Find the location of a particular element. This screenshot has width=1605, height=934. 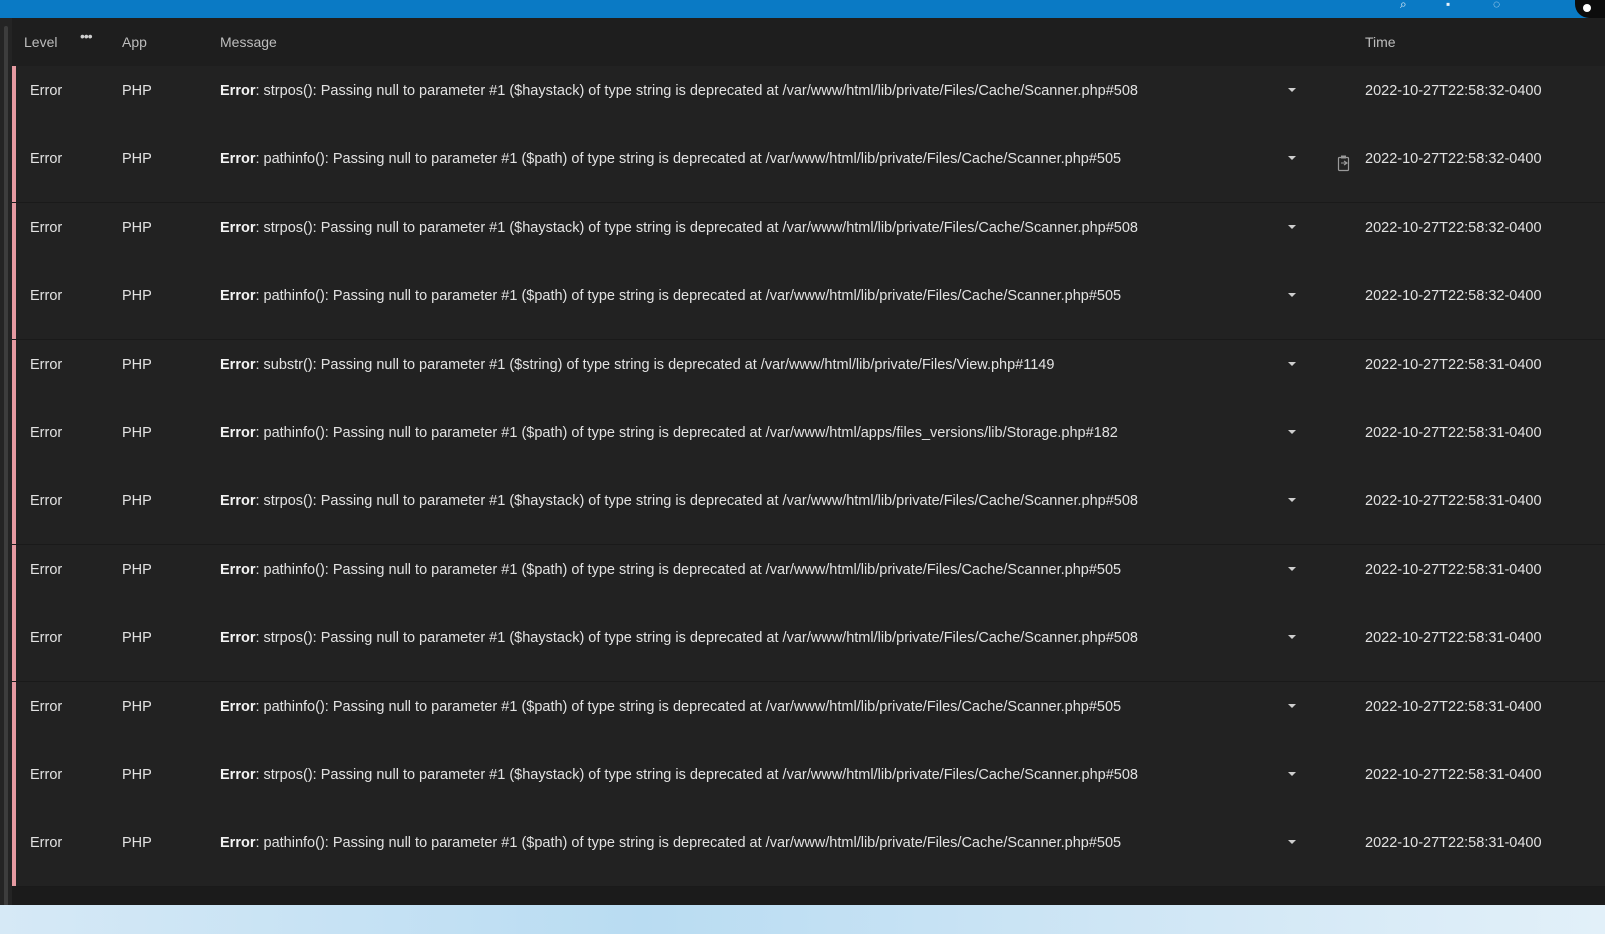

more-horizontal-icon: ••• is located at coordinates (86, 36).